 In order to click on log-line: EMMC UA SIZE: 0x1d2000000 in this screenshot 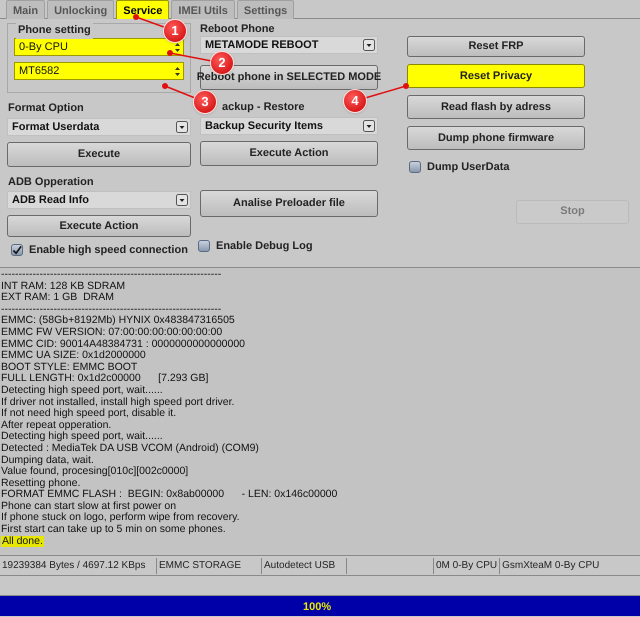, I will do `click(73, 356)`.